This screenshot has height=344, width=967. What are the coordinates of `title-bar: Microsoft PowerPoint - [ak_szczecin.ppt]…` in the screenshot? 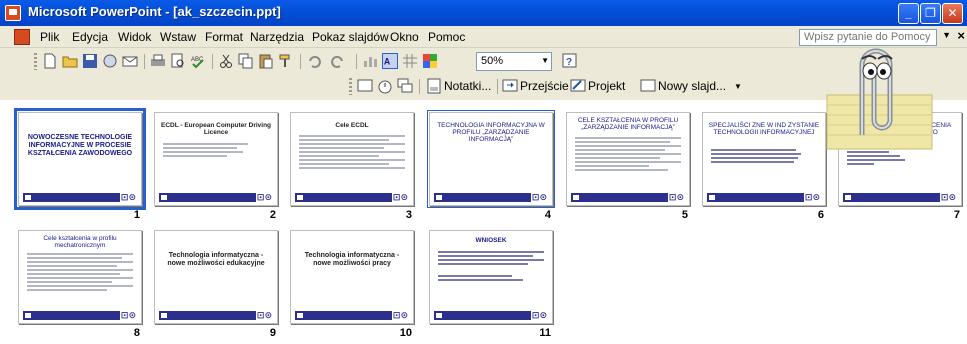 It's located at (483, 13).